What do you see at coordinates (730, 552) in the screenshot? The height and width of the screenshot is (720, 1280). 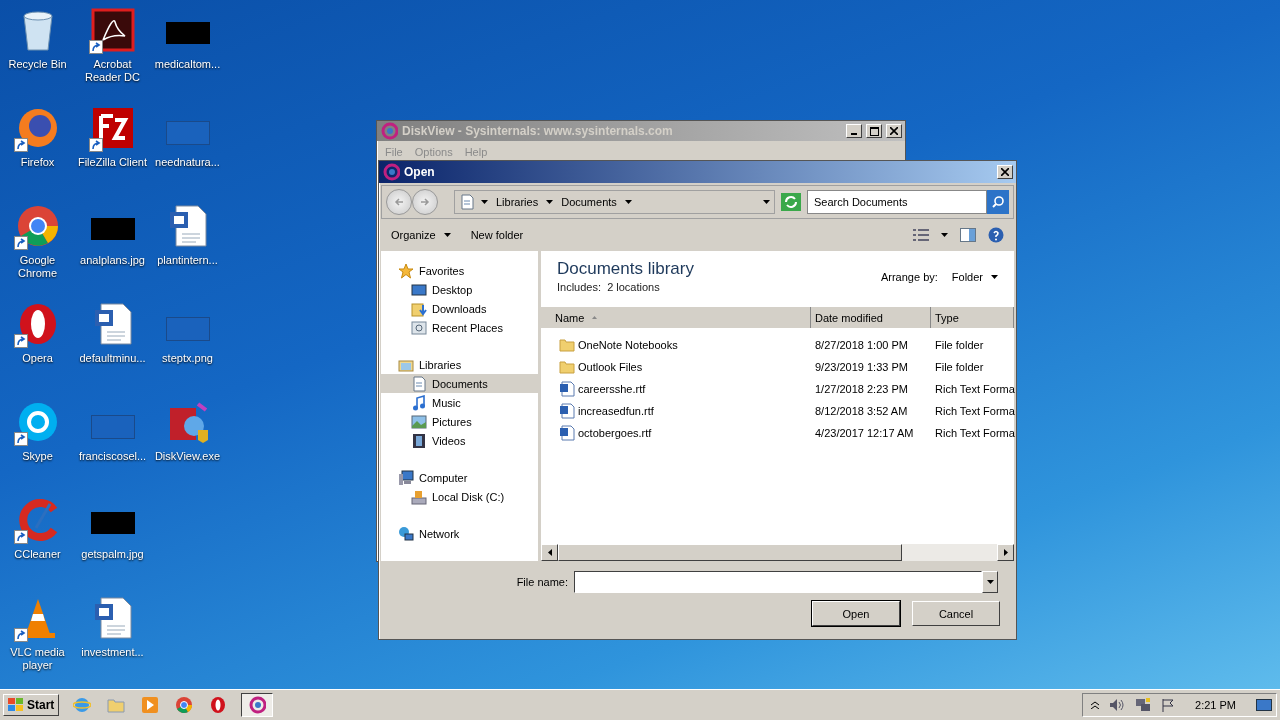 I see `scroll-thumb` at bounding box center [730, 552].